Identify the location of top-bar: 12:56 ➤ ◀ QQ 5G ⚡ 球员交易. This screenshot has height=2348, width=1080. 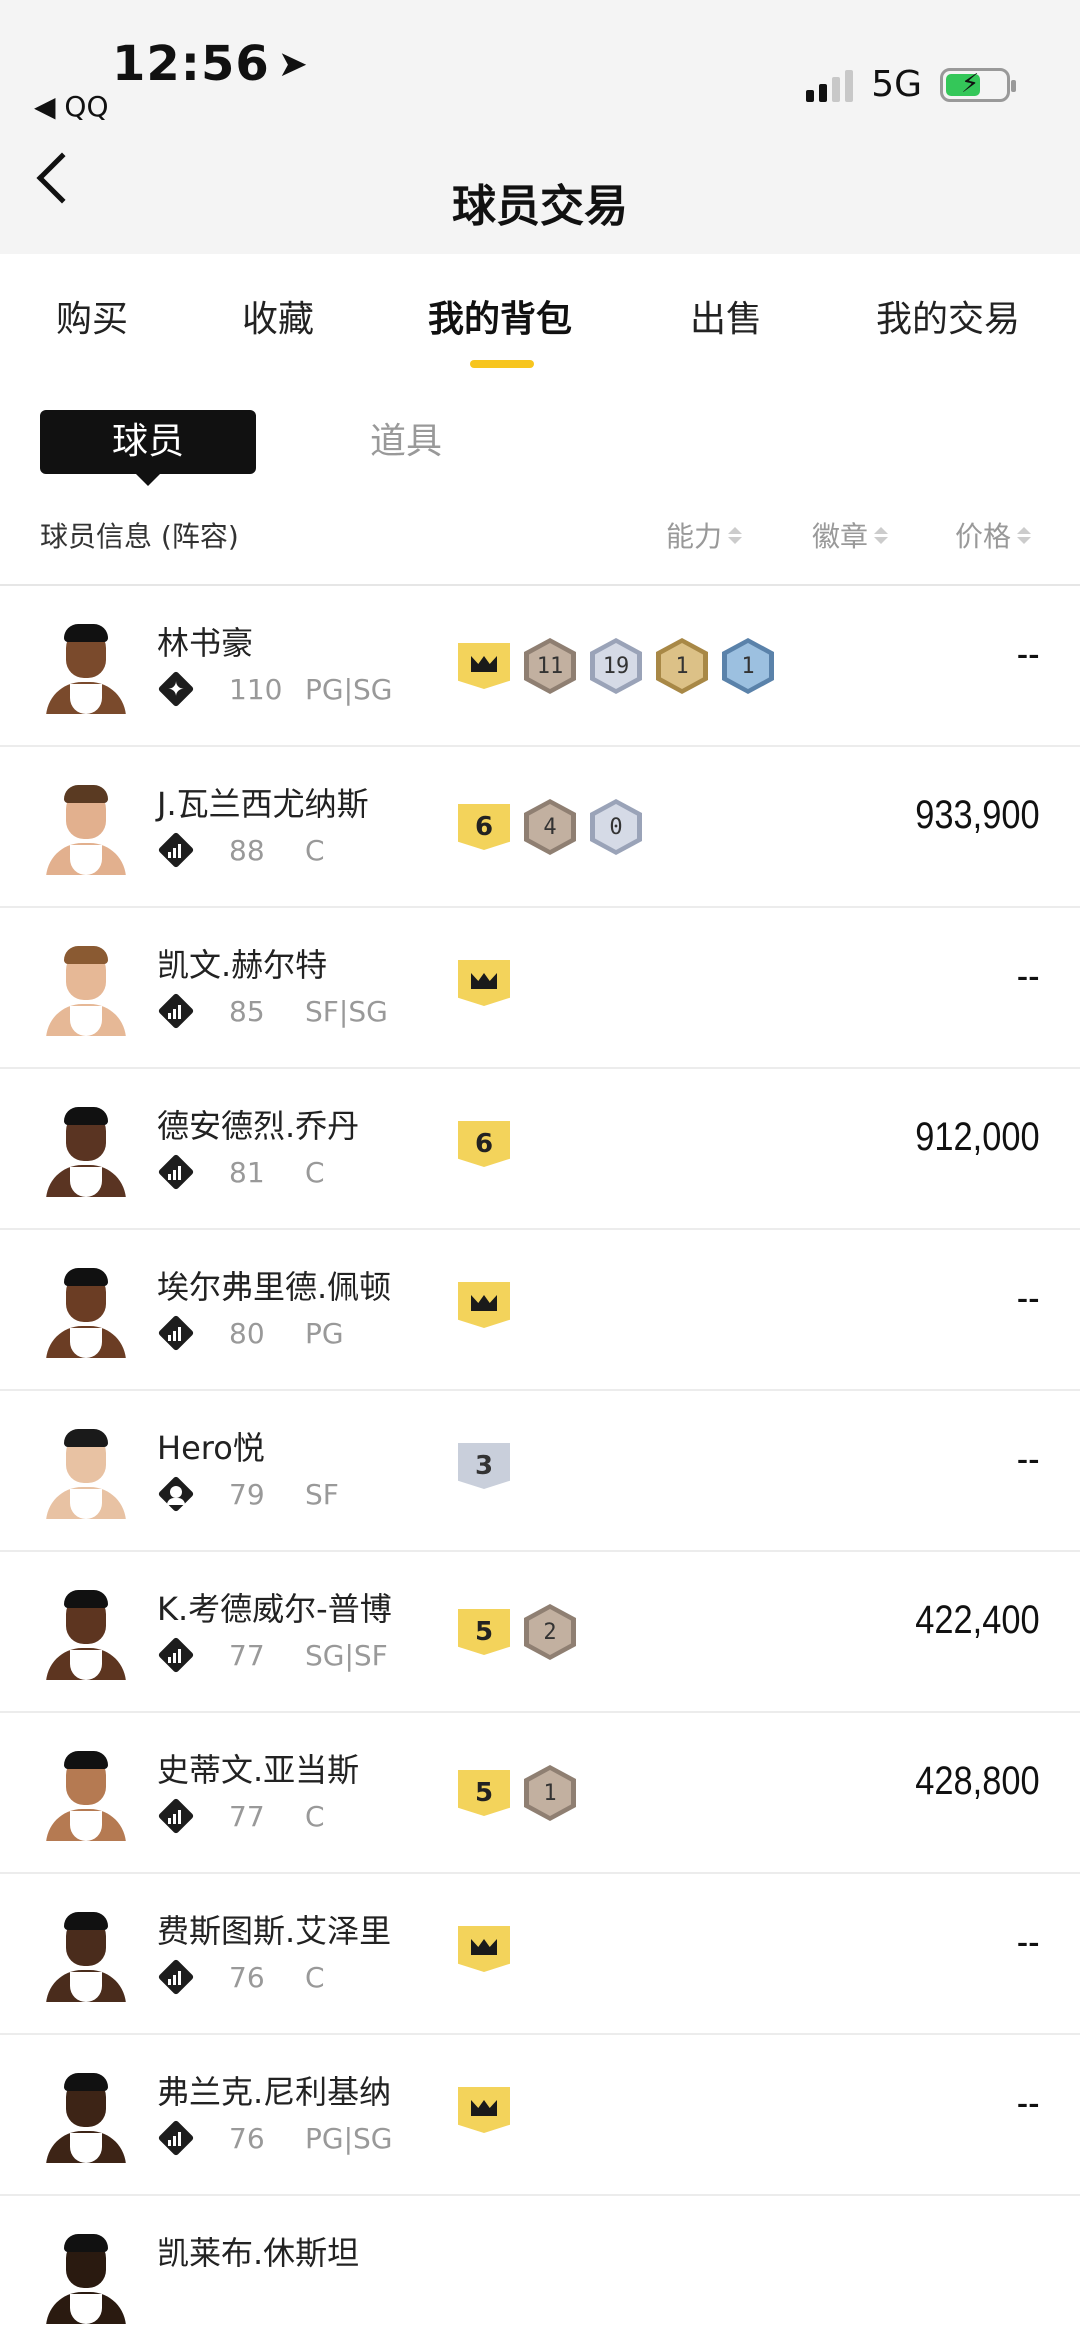
(540, 127).